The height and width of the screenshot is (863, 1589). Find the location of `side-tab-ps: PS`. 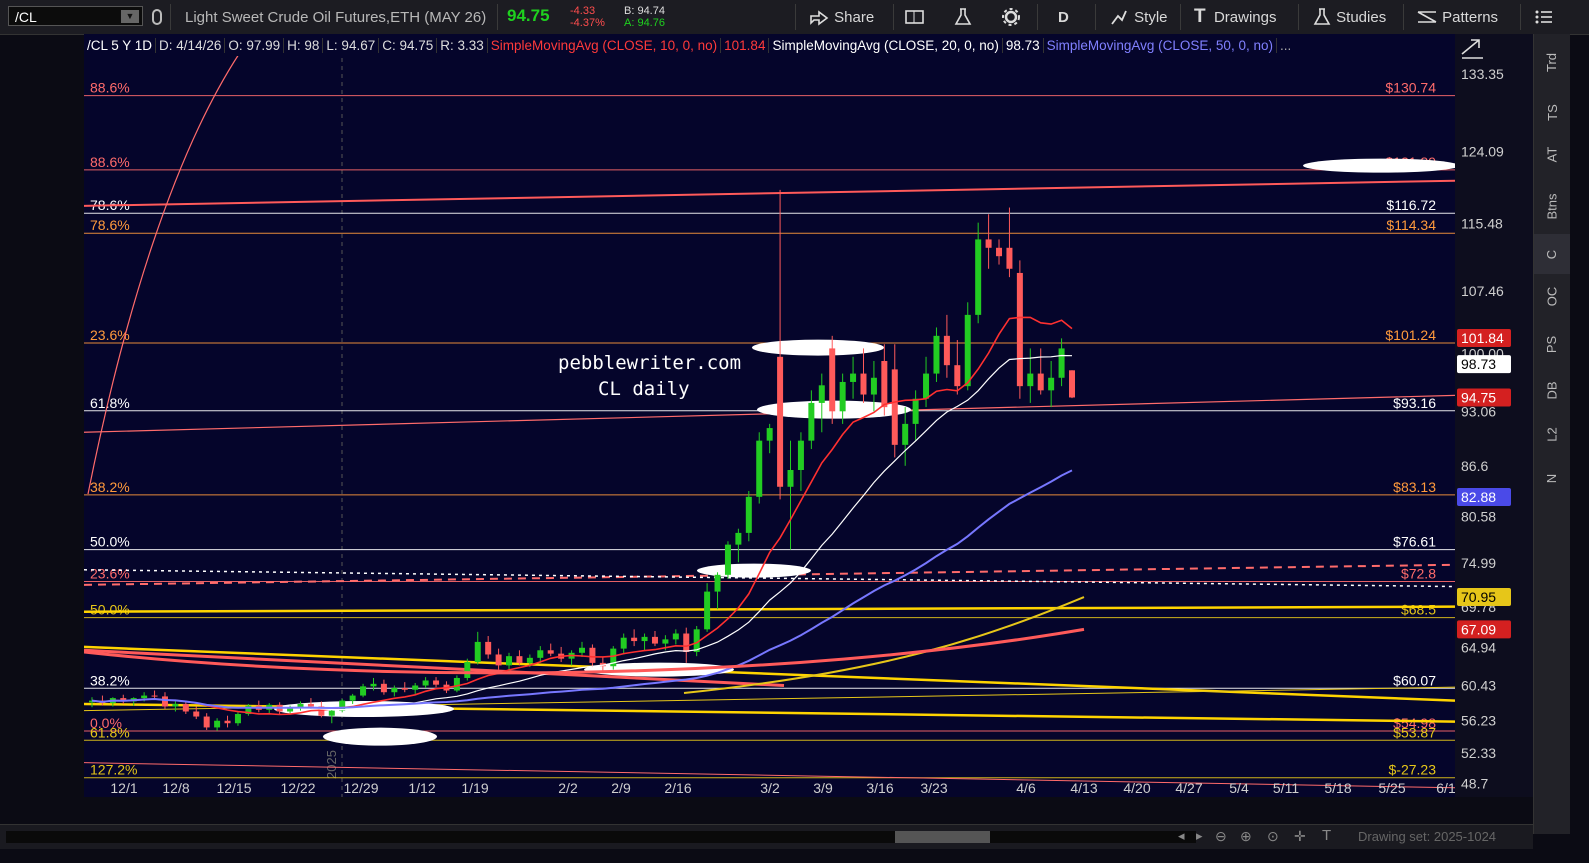

side-tab-ps: PS is located at coordinates (1552, 344).